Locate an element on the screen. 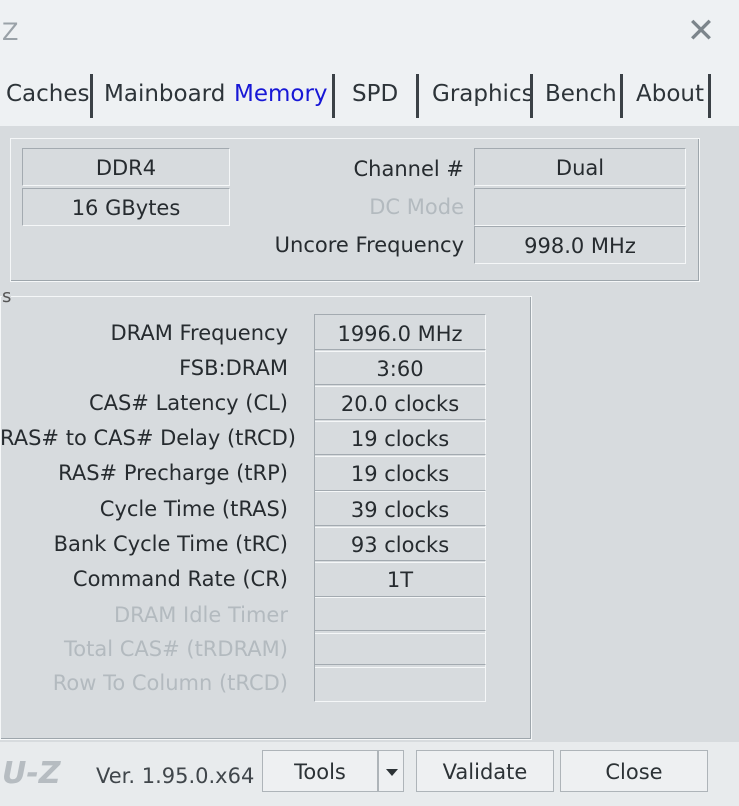 This screenshot has height=806, width=739. tab-about: About is located at coordinates (670, 94).